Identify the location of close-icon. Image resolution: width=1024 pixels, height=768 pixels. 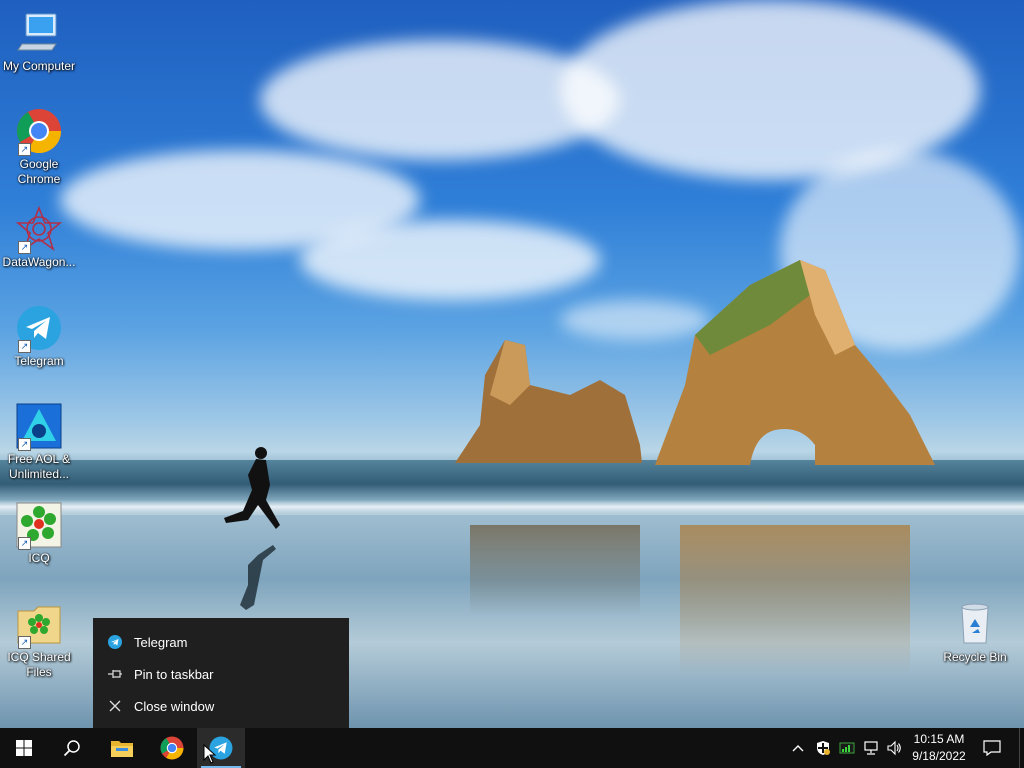
(115, 706).